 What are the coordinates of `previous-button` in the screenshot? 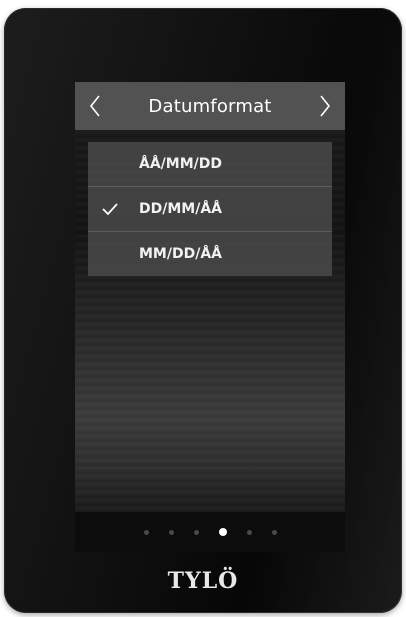 It's located at (95, 106).